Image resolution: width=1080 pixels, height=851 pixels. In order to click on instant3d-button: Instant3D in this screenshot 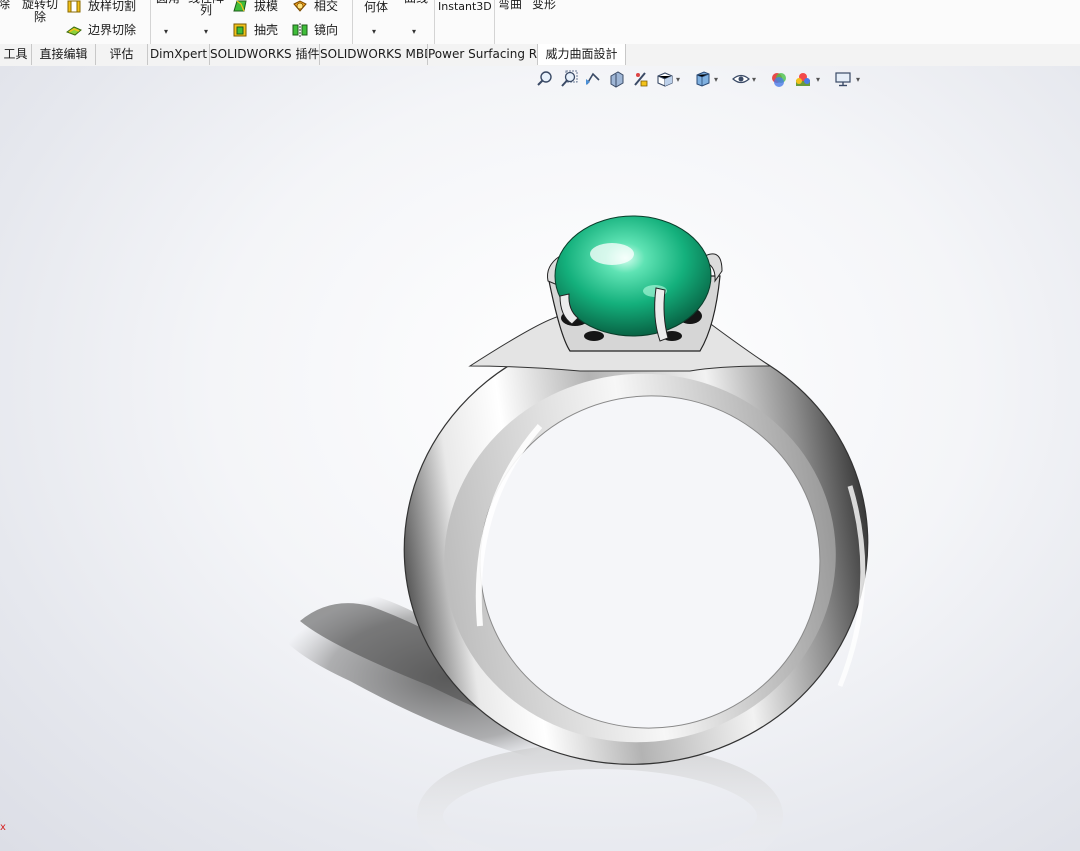, I will do `click(465, 8)`.